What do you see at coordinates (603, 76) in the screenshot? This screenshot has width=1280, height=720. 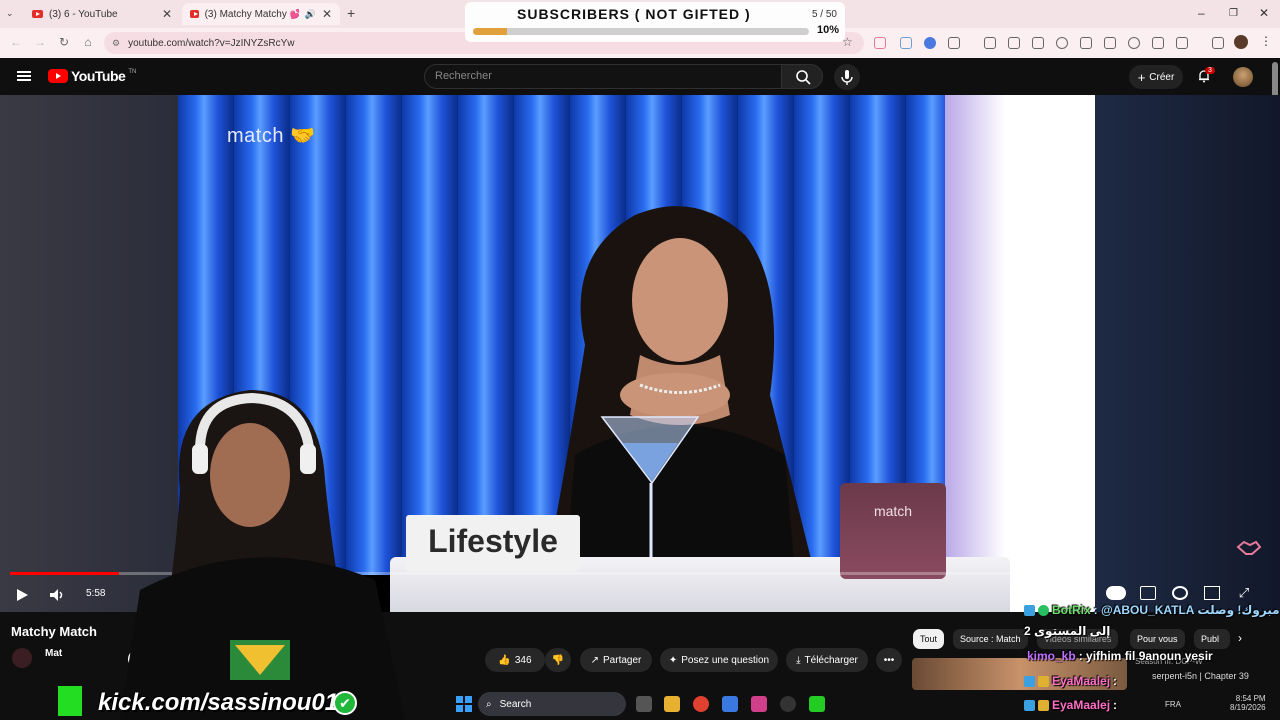 I see `search-input: Rechercher` at bounding box center [603, 76].